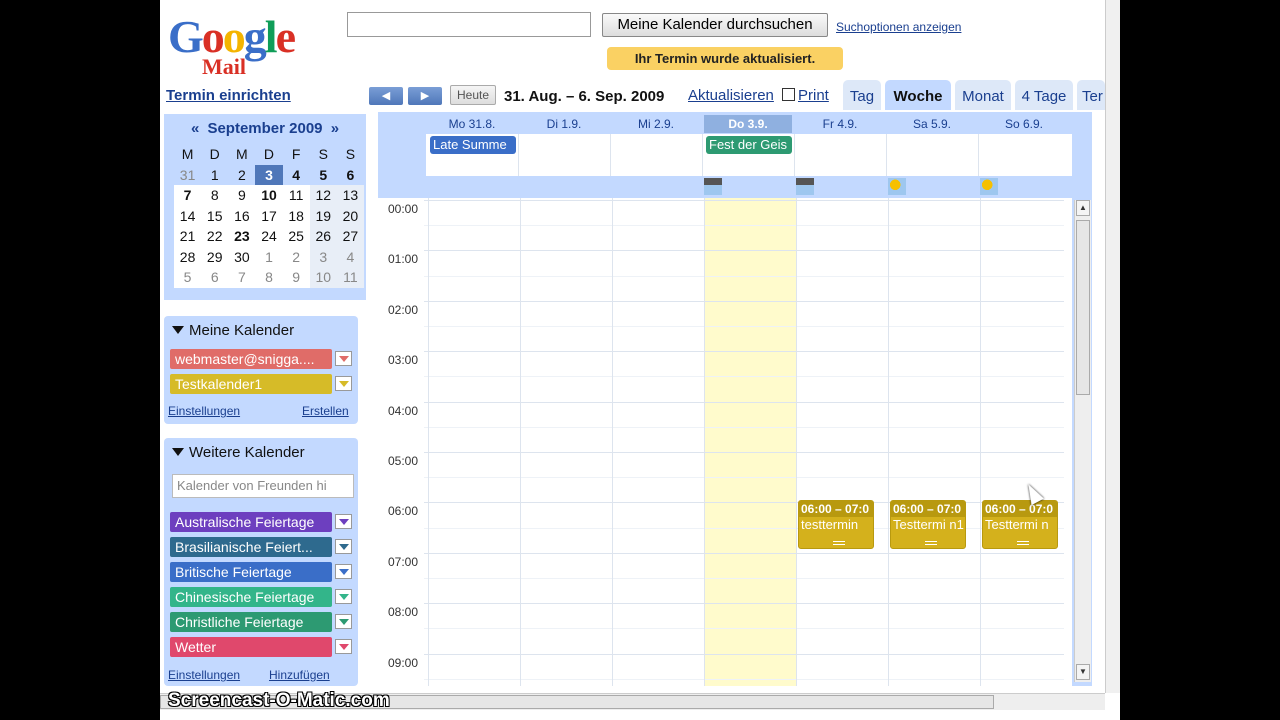 The height and width of the screenshot is (720, 1280). I want to click on day-header: Mi 2.9., so click(656, 124).